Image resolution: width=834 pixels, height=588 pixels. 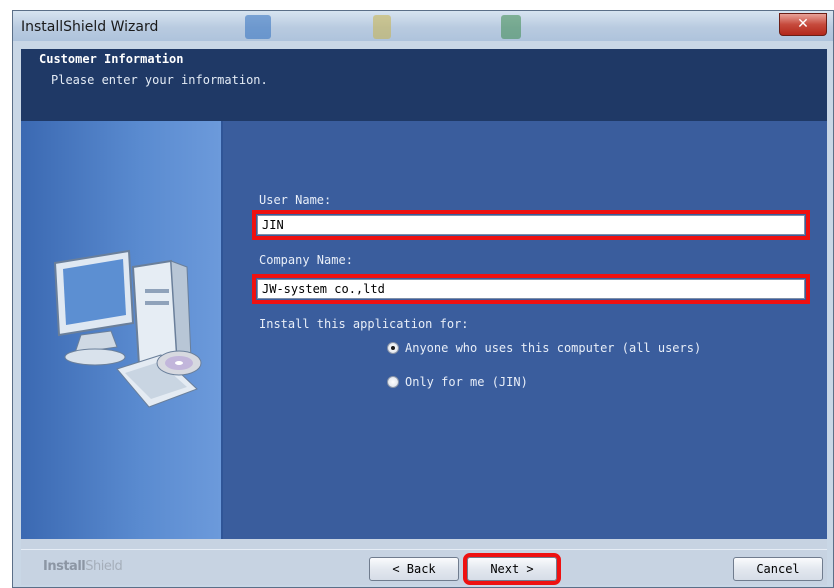 What do you see at coordinates (364, 324) in the screenshot?
I see `install-for-label: Install this application for:` at bounding box center [364, 324].